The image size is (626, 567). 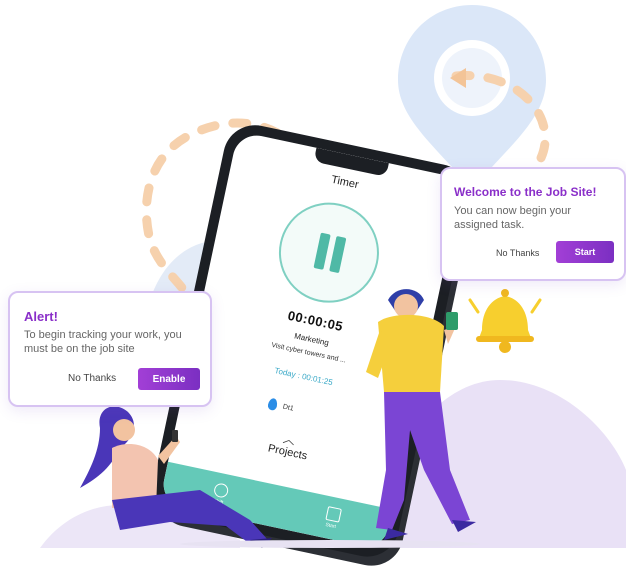 What do you see at coordinates (218, 502) in the screenshot?
I see `nav-label: Shift` at bounding box center [218, 502].